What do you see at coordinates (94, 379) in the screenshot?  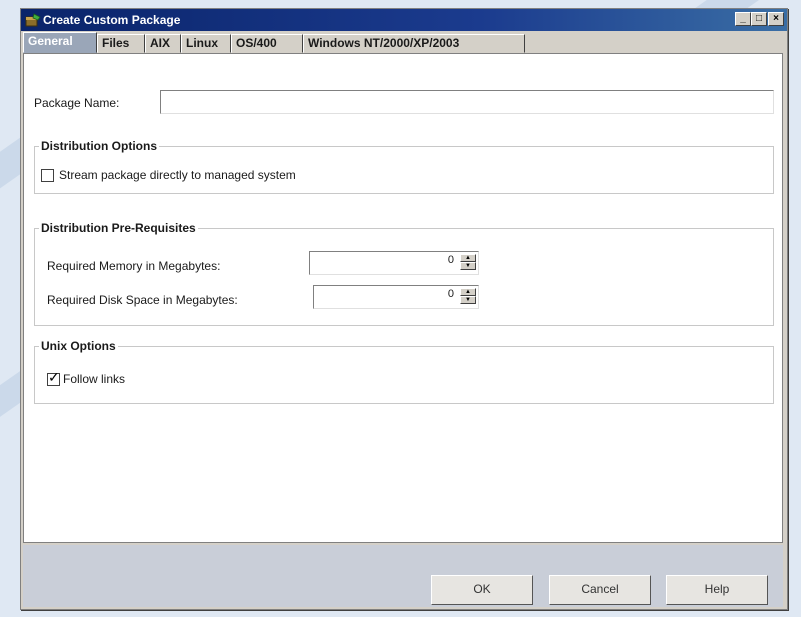 I see `follow-links-label: Follow links` at bounding box center [94, 379].